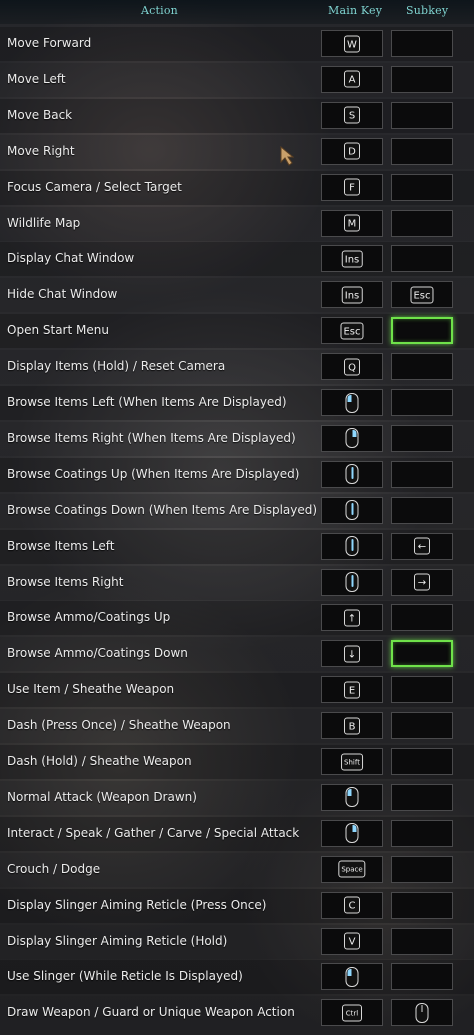  What do you see at coordinates (237, 941) in the screenshot?
I see `keybind-row: Display Slinger Aiming Reticle (Hold) V` at bounding box center [237, 941].